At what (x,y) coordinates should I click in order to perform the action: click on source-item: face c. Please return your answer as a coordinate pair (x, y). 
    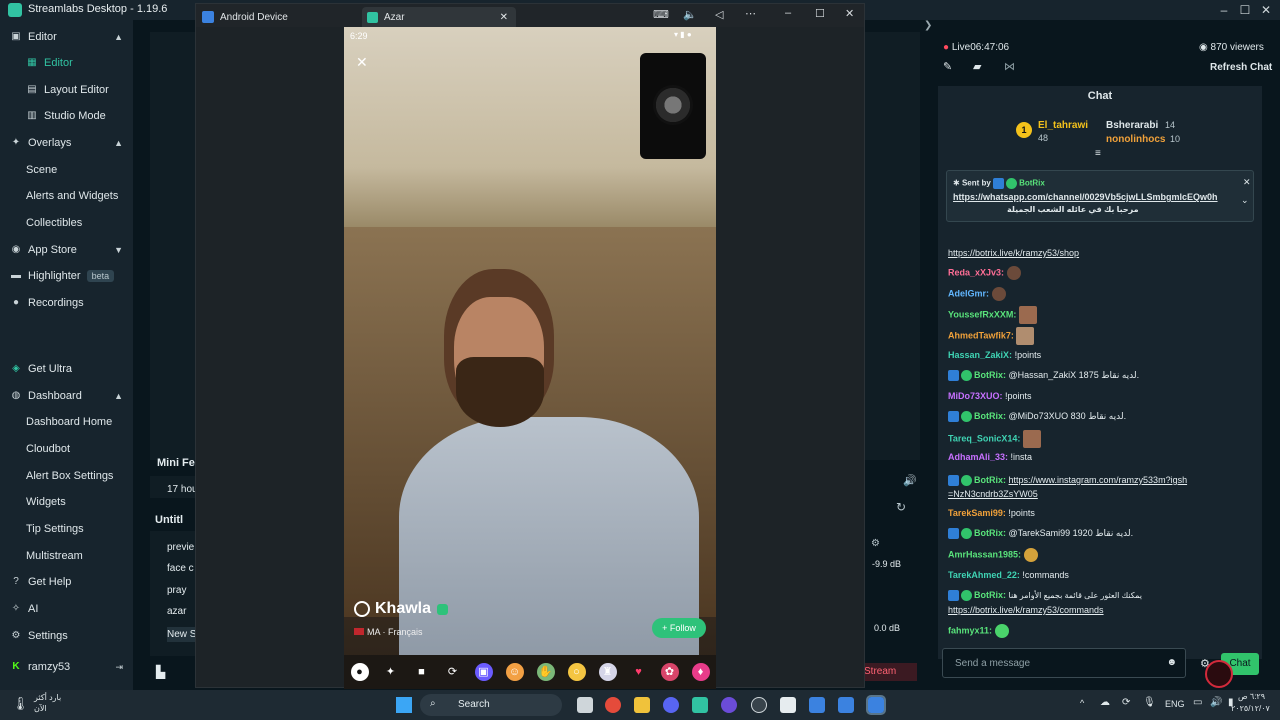
    Looking at the image, I should click on (180, 568).